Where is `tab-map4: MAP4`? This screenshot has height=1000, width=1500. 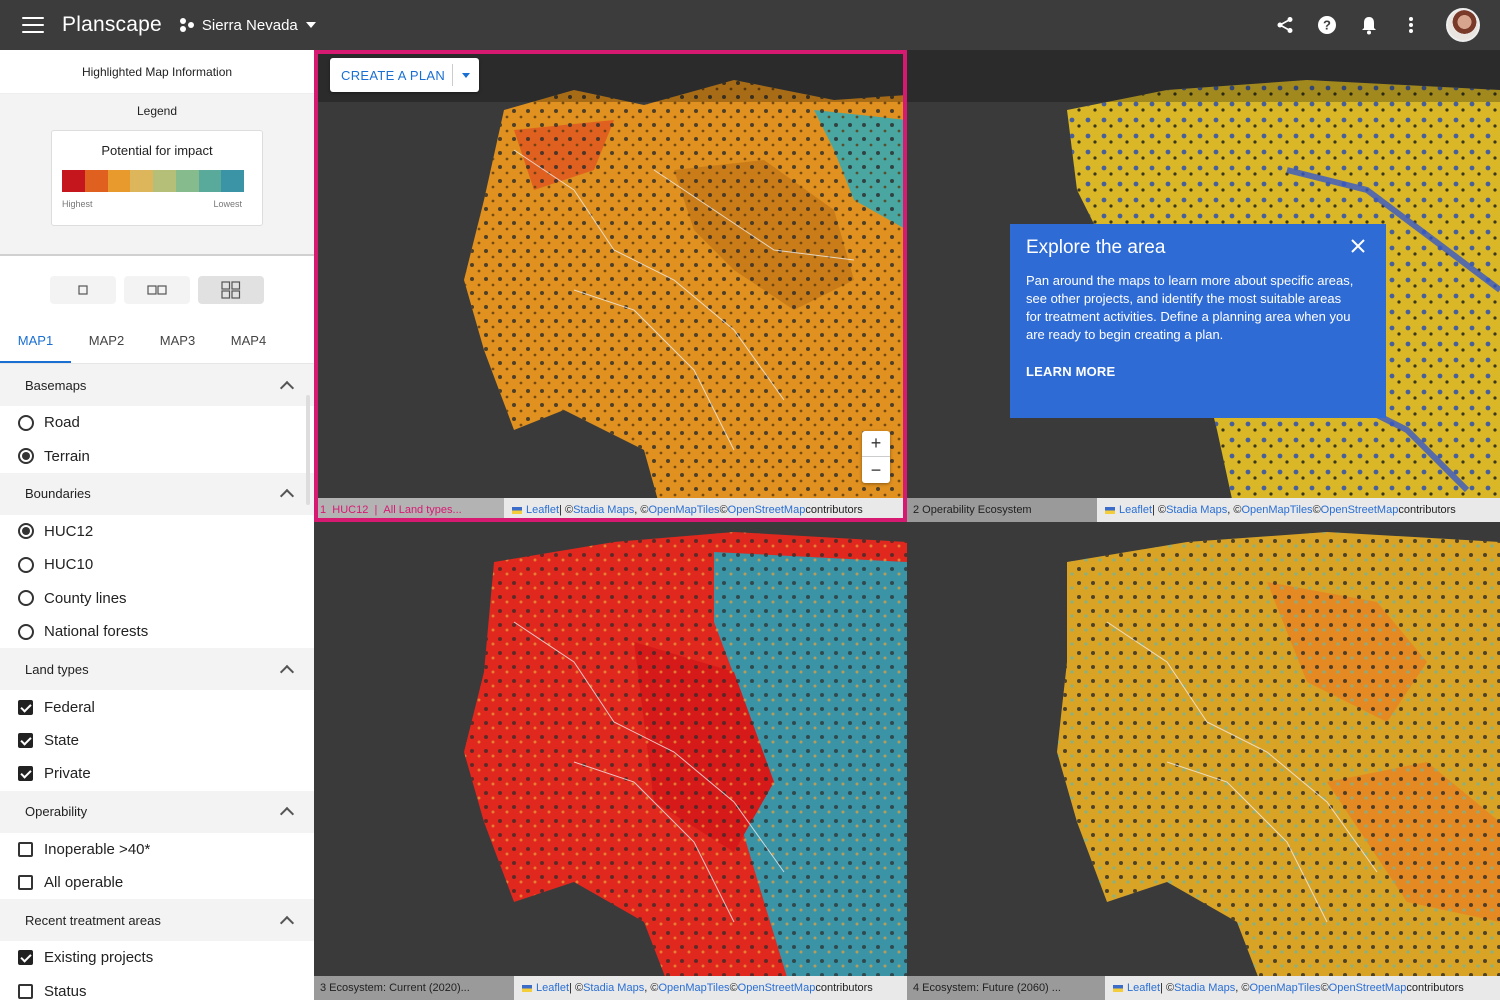
tab-map4: MAP4 is located at coordinates (248, 344).